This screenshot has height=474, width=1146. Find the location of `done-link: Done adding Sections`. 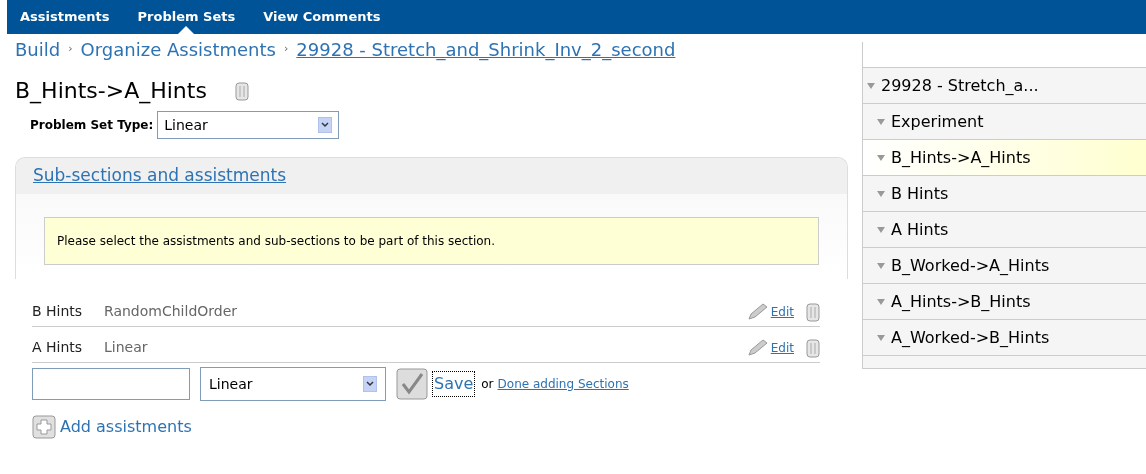

done-link: Done adding Sections is located at coordinates (563, 384).